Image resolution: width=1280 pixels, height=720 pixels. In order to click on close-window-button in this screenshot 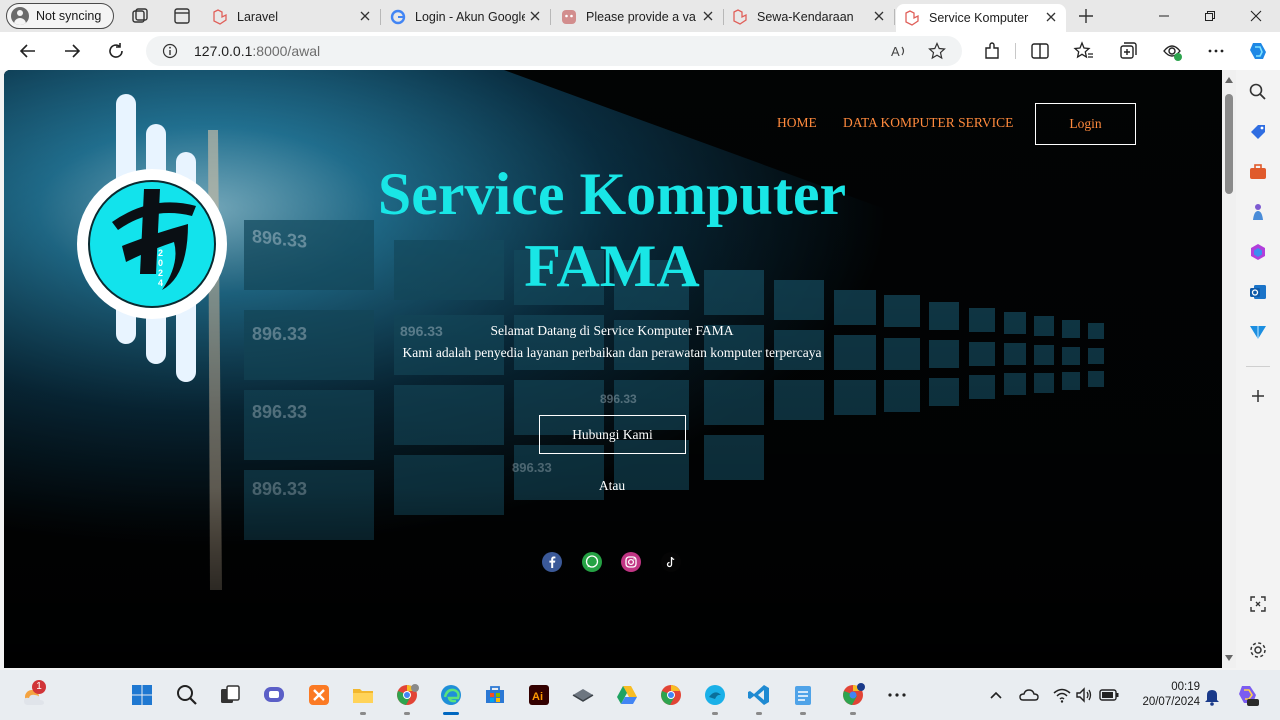, I will do `click(1256, 16)`.